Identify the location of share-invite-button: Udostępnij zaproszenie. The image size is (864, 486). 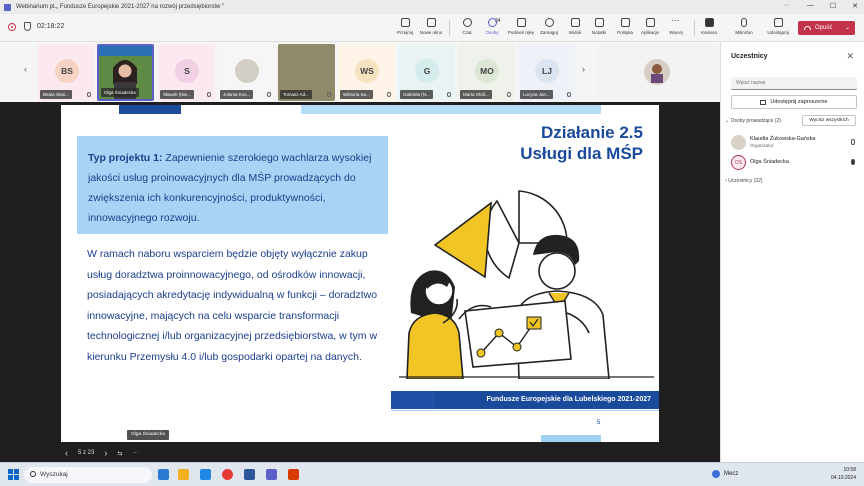
(794, 102).